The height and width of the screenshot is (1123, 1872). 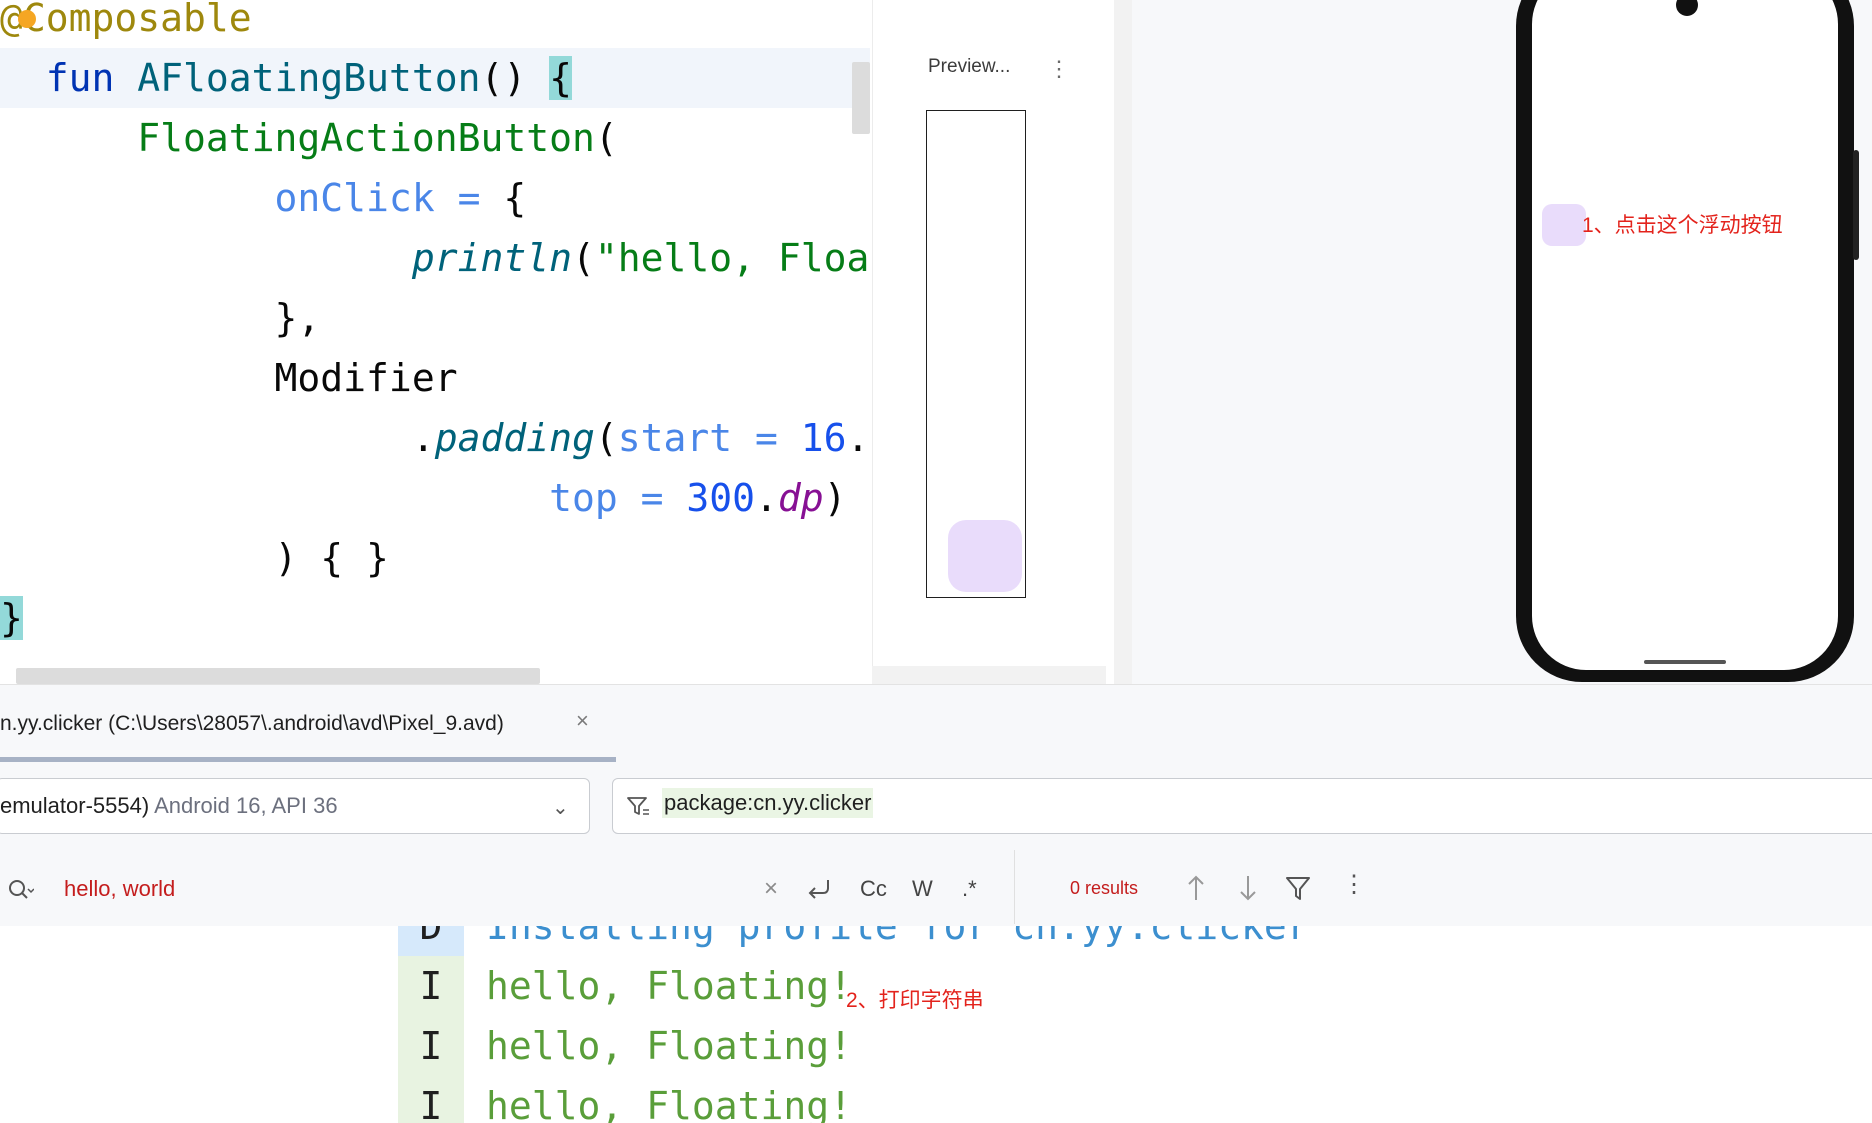 What do you see at coordinates (20, 890) in the screenshot?
I see `search-icon` at bounding box center [20, 890].